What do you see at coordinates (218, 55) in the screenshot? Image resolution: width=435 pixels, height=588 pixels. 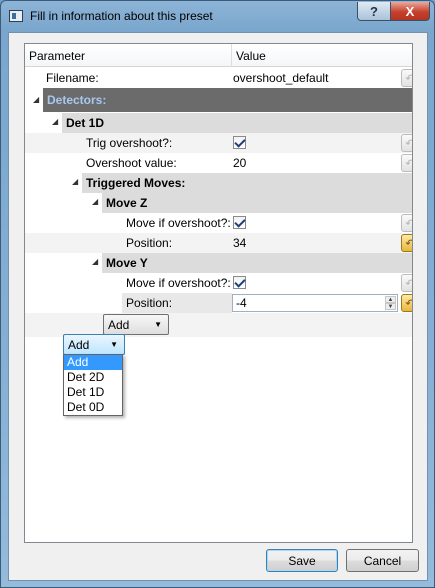 I see `tree-header: Parameter Value` at bounding box center [218, 55].